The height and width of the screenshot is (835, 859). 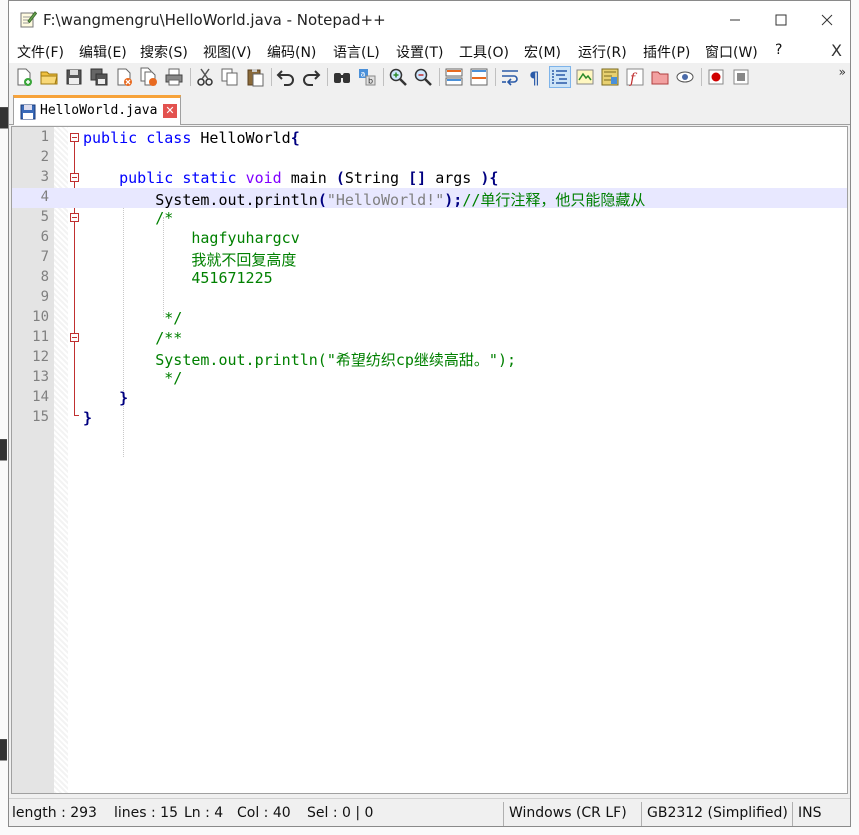 I want to click on undo-button, so click(x=286, y=77).